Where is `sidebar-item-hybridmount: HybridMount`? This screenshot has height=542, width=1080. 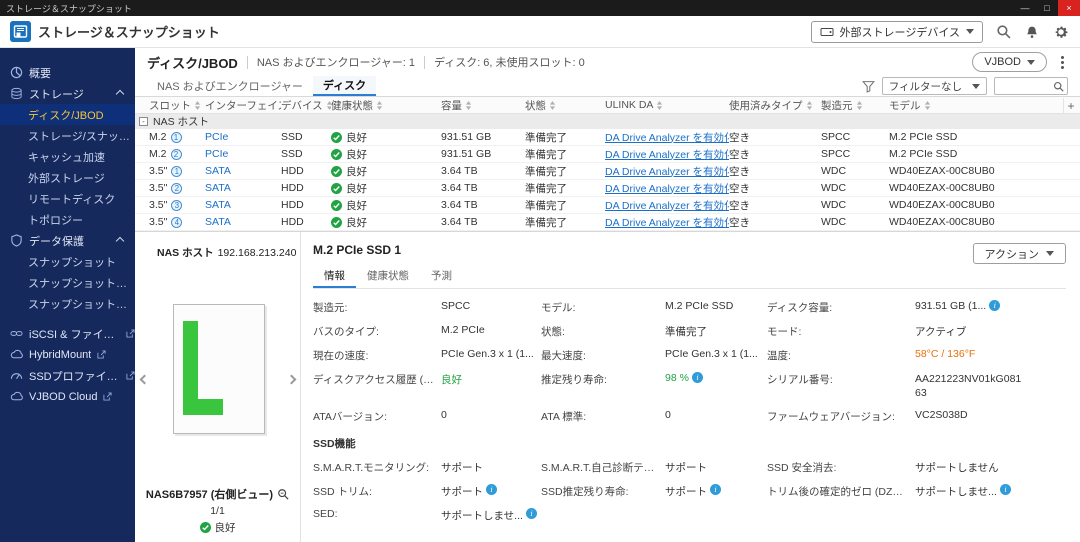 sidebar-item-hybridmount: HybridMount is located at coordinates (67, 354).